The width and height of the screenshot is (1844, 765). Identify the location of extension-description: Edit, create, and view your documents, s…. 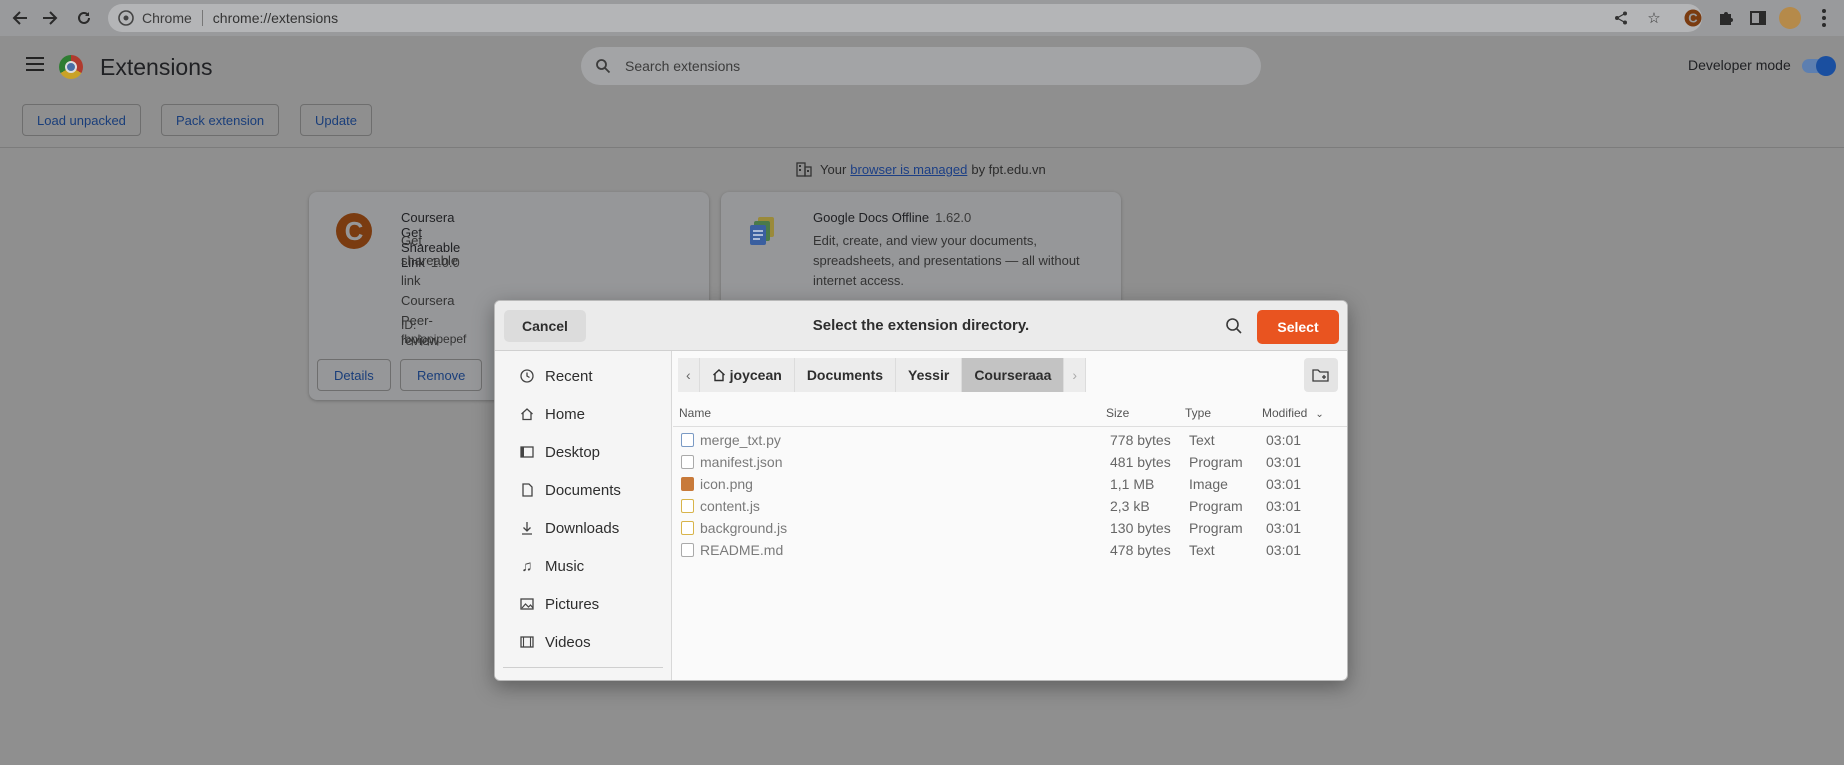
(946, 261).